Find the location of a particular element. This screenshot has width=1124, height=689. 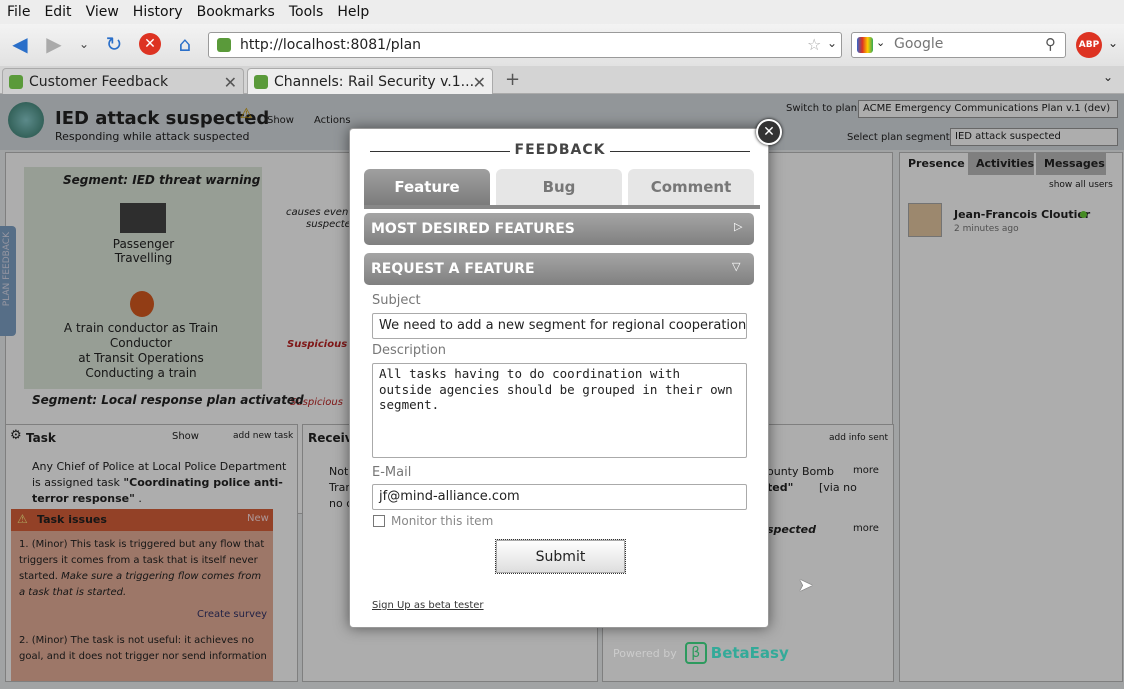

description-label: Description is located at coordinates (409, 350).